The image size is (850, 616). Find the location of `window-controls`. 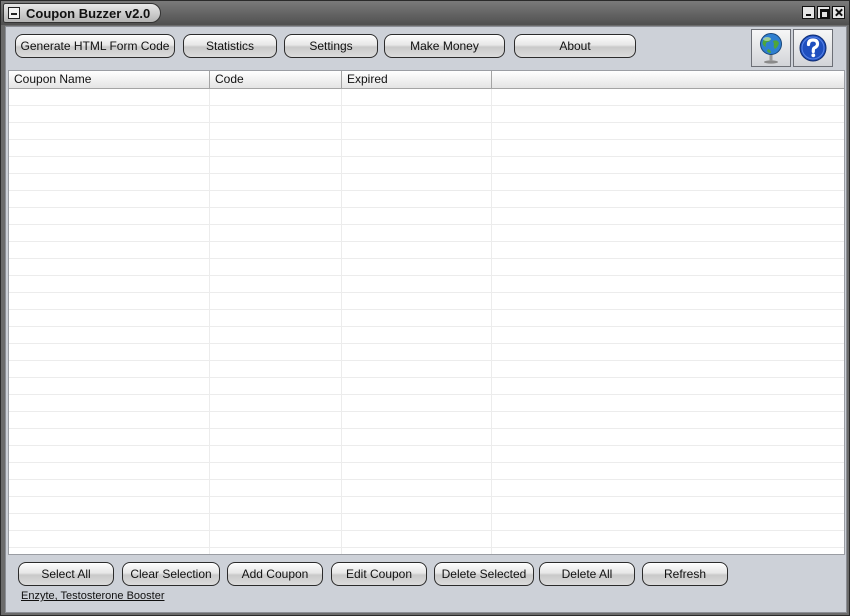

window-controls is located at coordinates (823, 12).